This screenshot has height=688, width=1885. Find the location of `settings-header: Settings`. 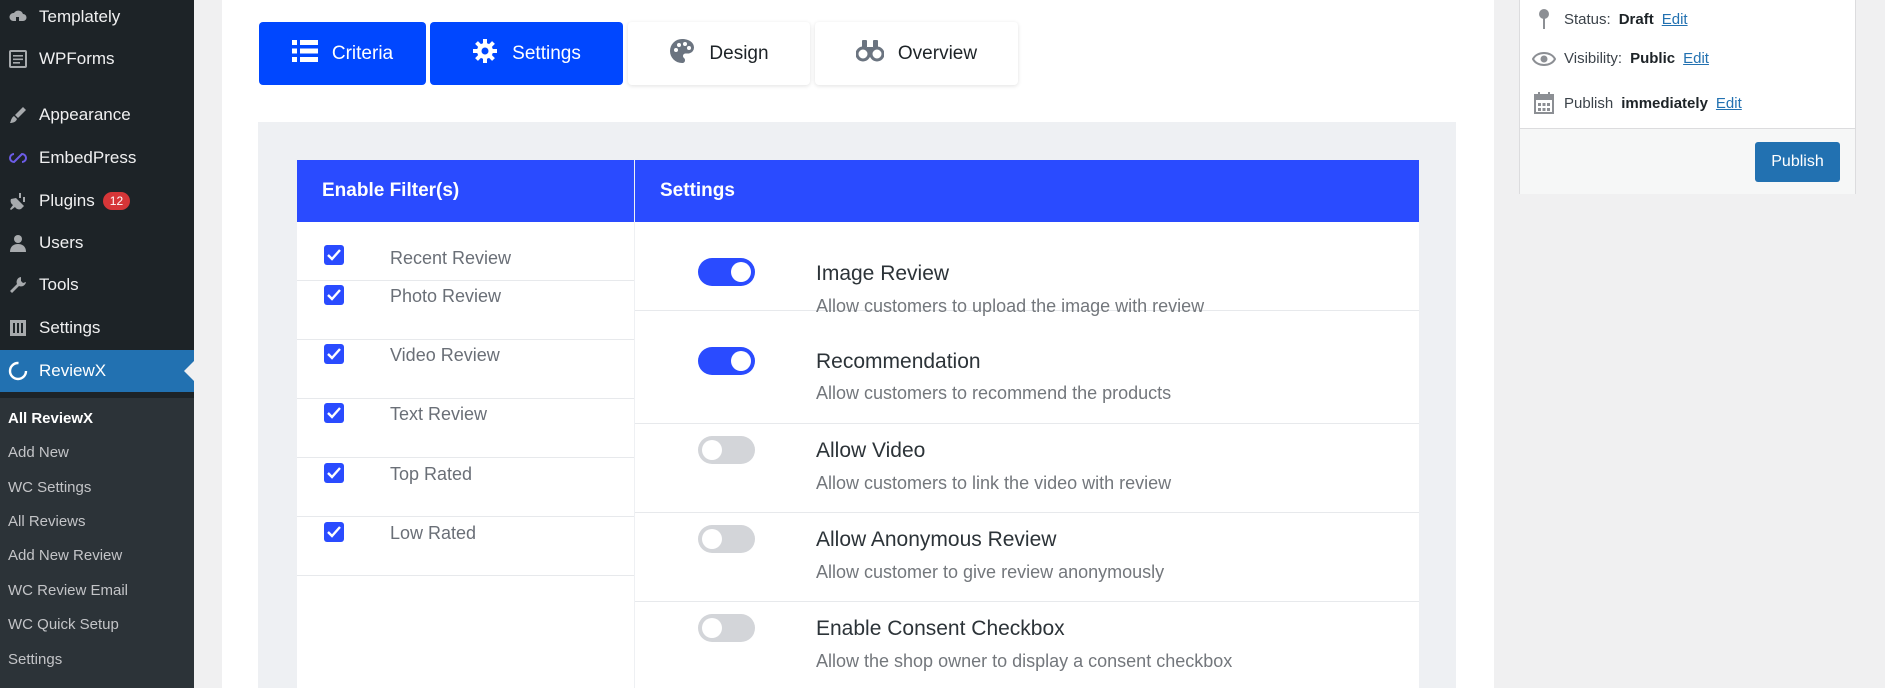

settings-header: Settings is located at coordinates (1027, 191).